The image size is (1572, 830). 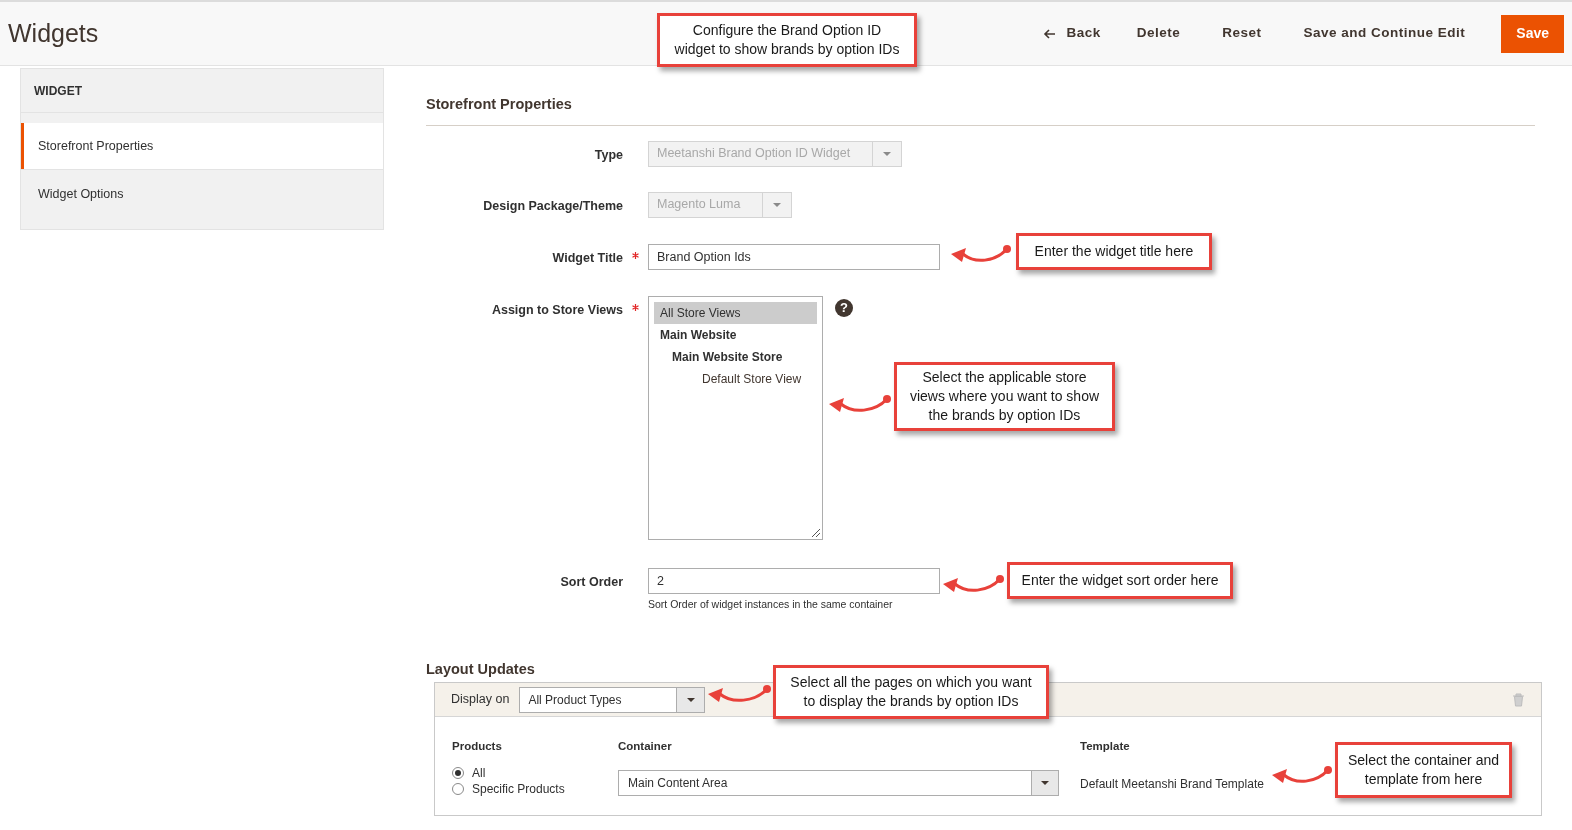 I want to click on store-views-list: All Store Views Main Website Main Website Store Default Store View, so click(x=735, y=417).